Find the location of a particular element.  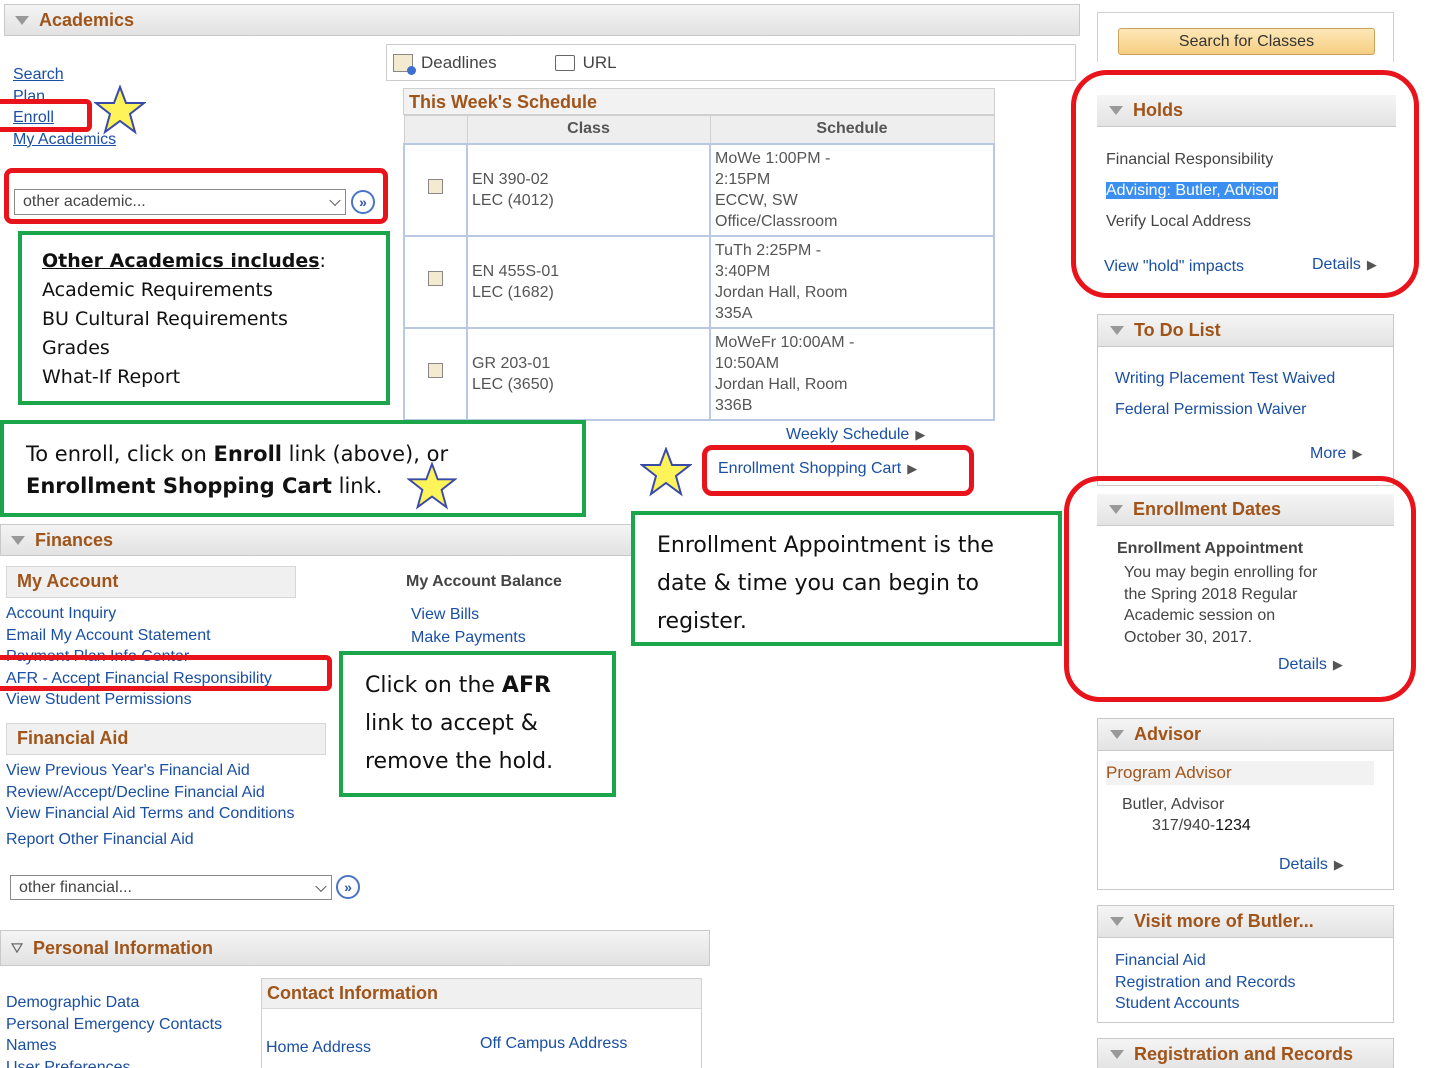

class-code: EN 390-02 is located at coordinates (510, 179).